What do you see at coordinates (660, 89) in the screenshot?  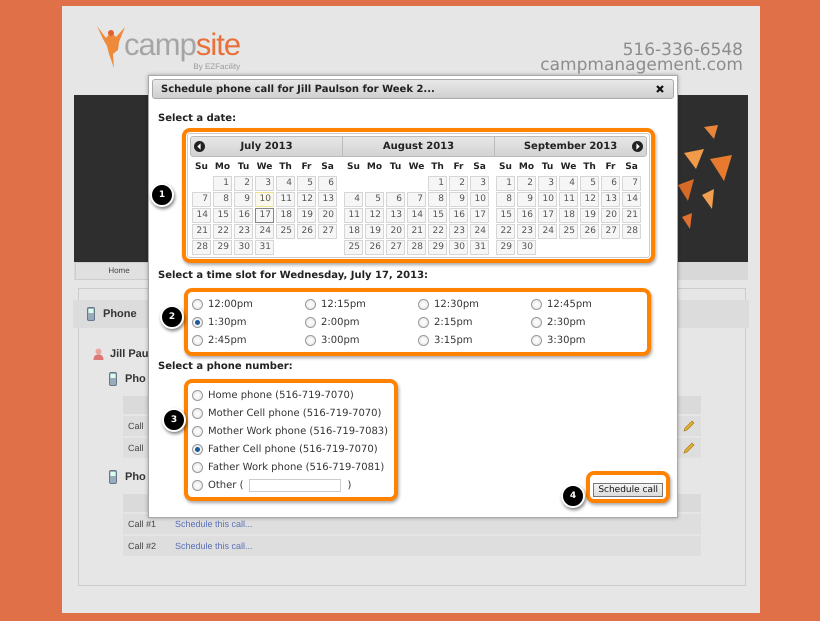 I see `close-button` at bounding box center [660, 89].